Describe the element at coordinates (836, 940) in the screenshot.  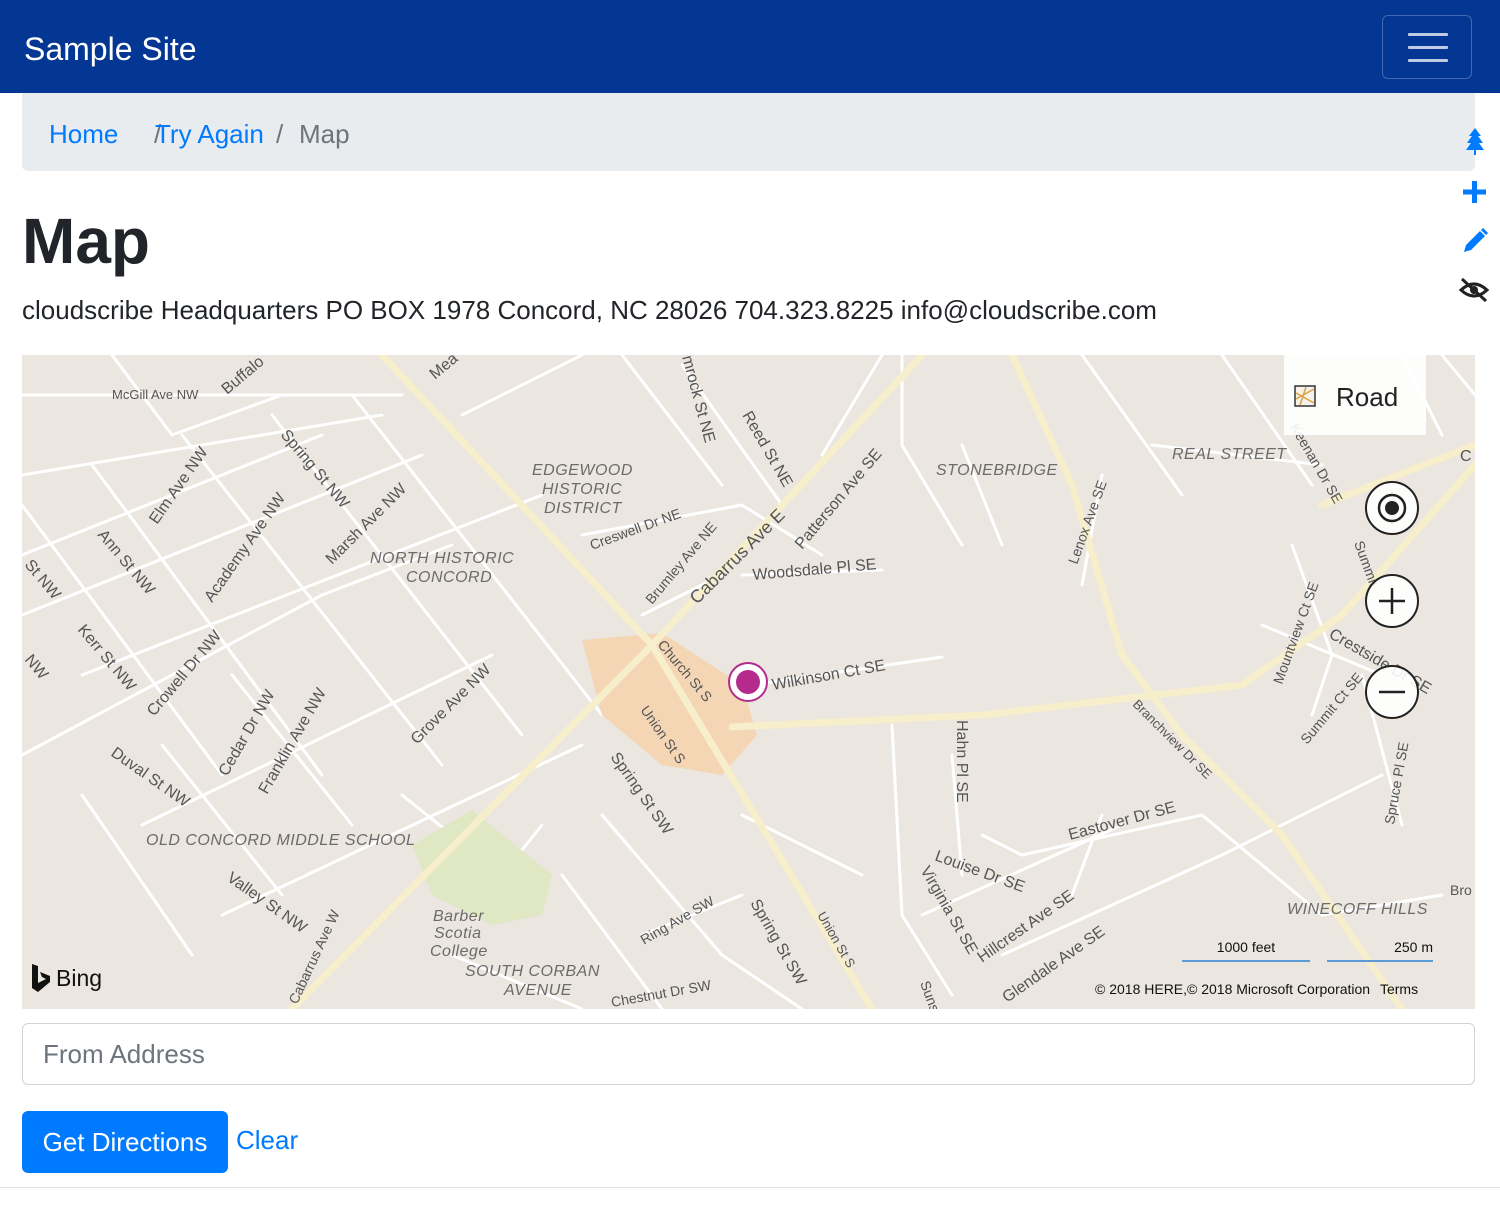
I see `street-label: Union St S` at that location.